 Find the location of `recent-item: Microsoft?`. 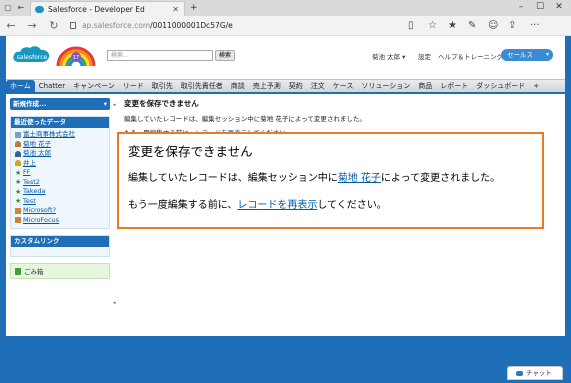

recent-item: Microsoft? is located at coordinates (60, 211).